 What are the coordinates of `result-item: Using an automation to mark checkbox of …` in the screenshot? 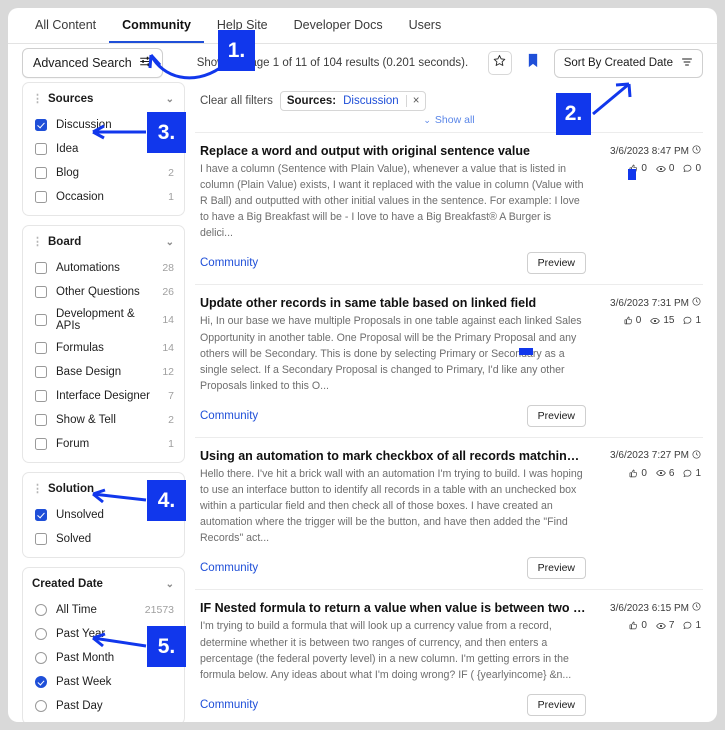 It's located at (449, 512).